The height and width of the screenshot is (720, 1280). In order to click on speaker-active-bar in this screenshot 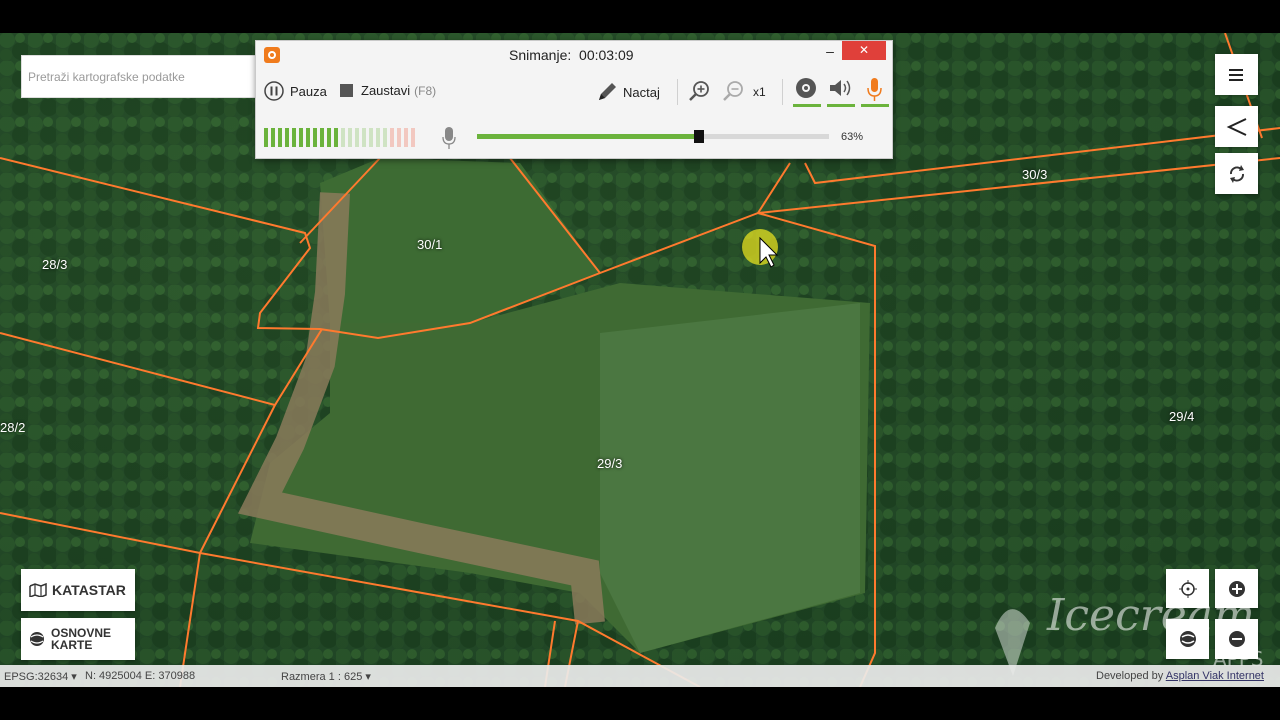, I will do `click(841, 105)`.